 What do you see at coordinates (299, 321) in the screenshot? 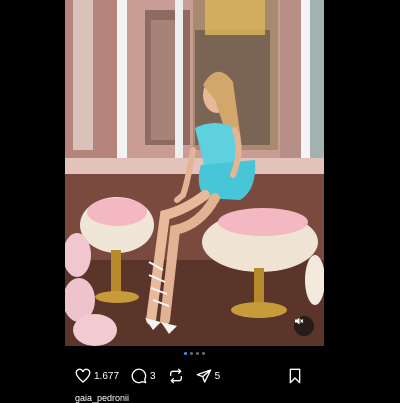
I see `speaker-muted-icon` at bounding box center [299, 321].